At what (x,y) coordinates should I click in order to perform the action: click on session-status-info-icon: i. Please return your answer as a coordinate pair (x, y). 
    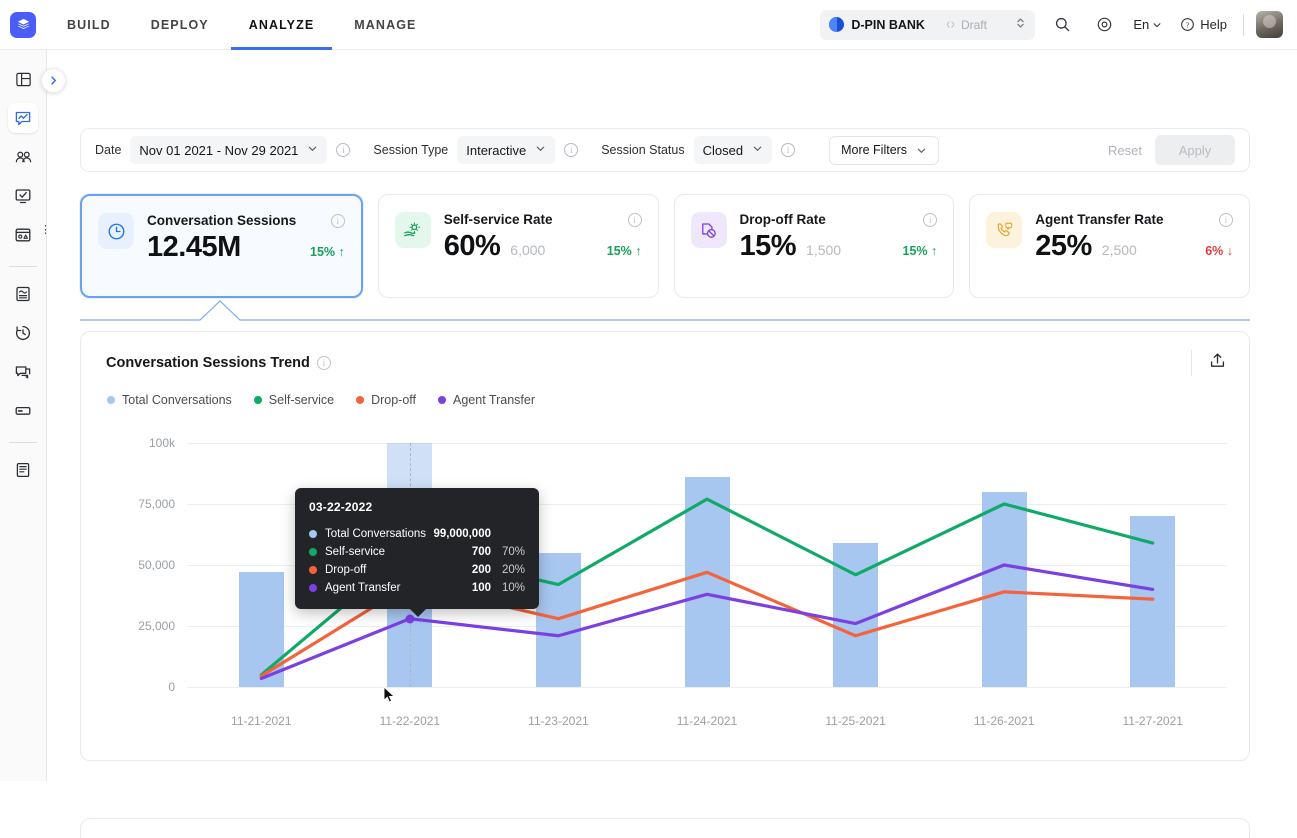
    Looking at the image, I should click on (788, 150).